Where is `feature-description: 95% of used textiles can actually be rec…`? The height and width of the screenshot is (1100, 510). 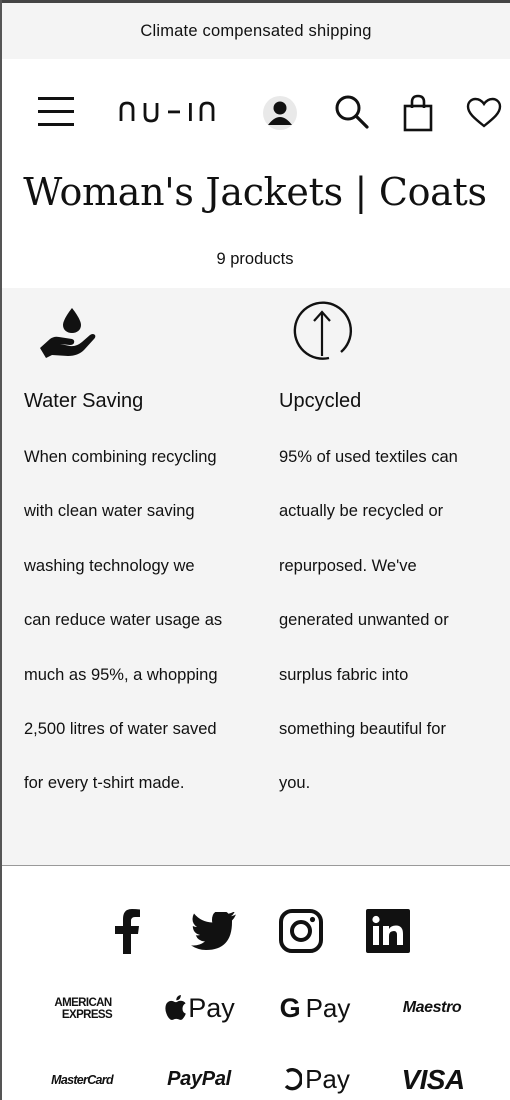 feature-description: 95% of used textiles can actually be rec… is located at coordinates (386, 620).